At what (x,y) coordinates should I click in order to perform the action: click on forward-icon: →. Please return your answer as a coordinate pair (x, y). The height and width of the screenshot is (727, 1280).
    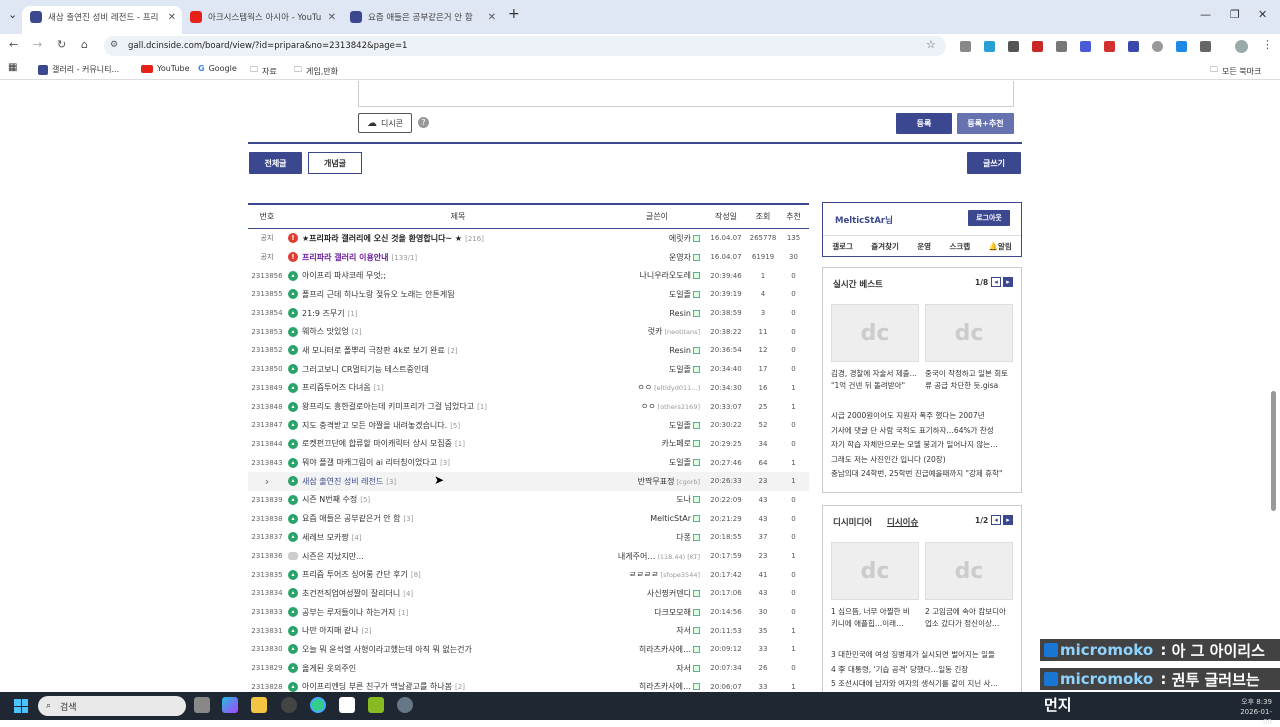
    Looking at the image, I should click on (37, 44).